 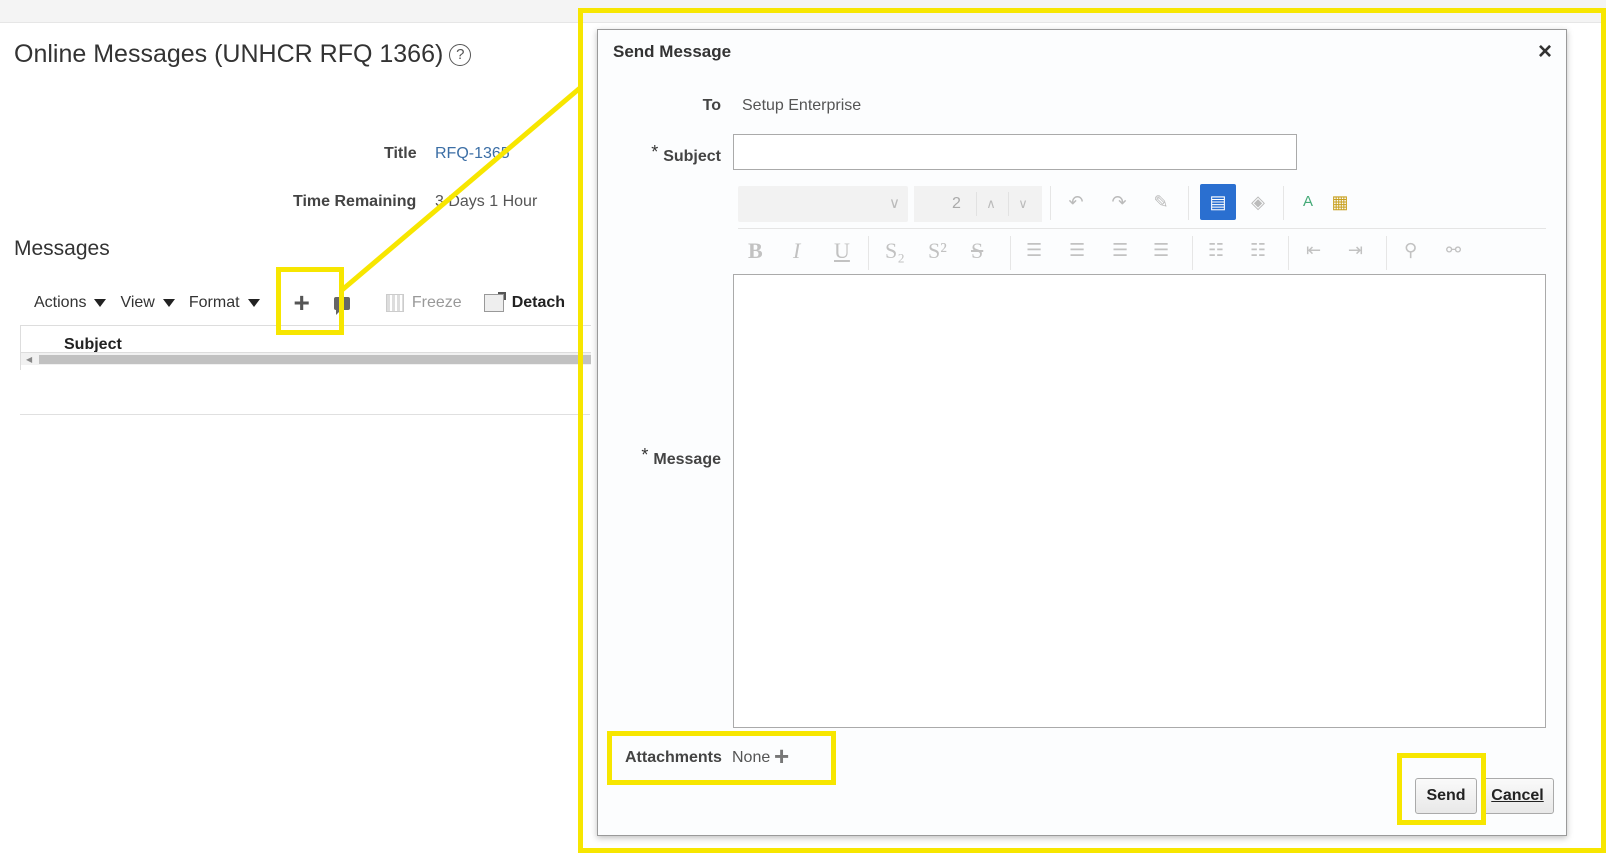 What do you see at coordinates (721, 758) in the screenshot?
I see `highlight-attachments` at bounding box center [721, 758].